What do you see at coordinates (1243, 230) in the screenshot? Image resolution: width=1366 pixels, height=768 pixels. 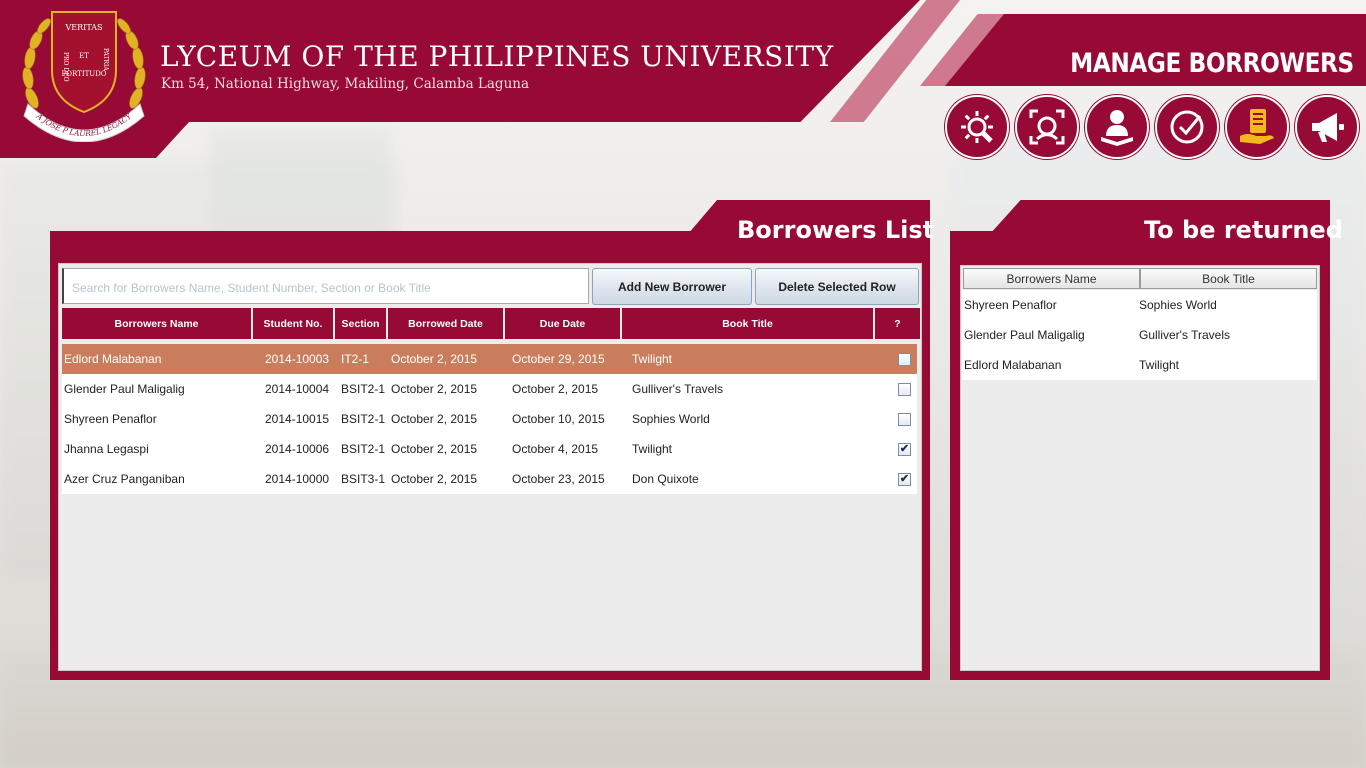 I see `return-panel-title: To be returned` at bounding box center [1243, 230].